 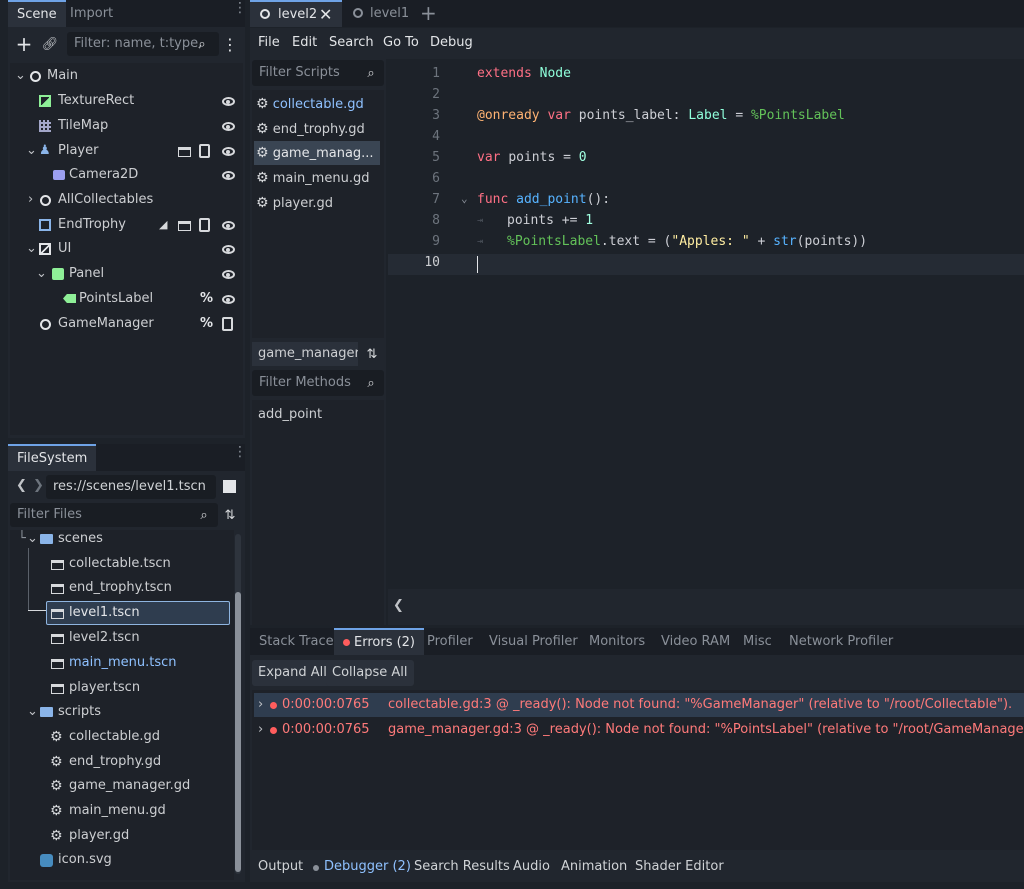 What do you see at coordinates (50, 44) in the screenshot?
I see `link-icon: 🔗︎` at bounding box center [50, 44].